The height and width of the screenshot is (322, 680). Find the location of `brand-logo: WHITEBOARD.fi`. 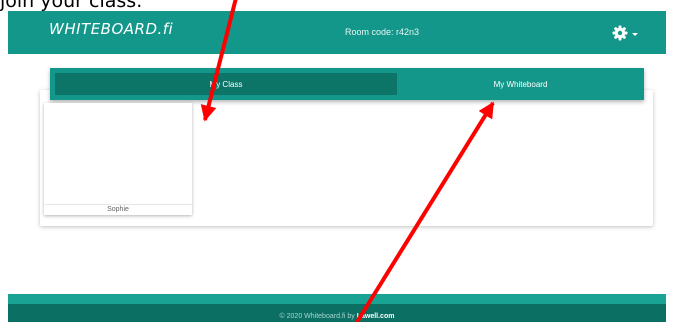

brand-logo: WHITEBOARD.fi is located at coordinates (111, 29).